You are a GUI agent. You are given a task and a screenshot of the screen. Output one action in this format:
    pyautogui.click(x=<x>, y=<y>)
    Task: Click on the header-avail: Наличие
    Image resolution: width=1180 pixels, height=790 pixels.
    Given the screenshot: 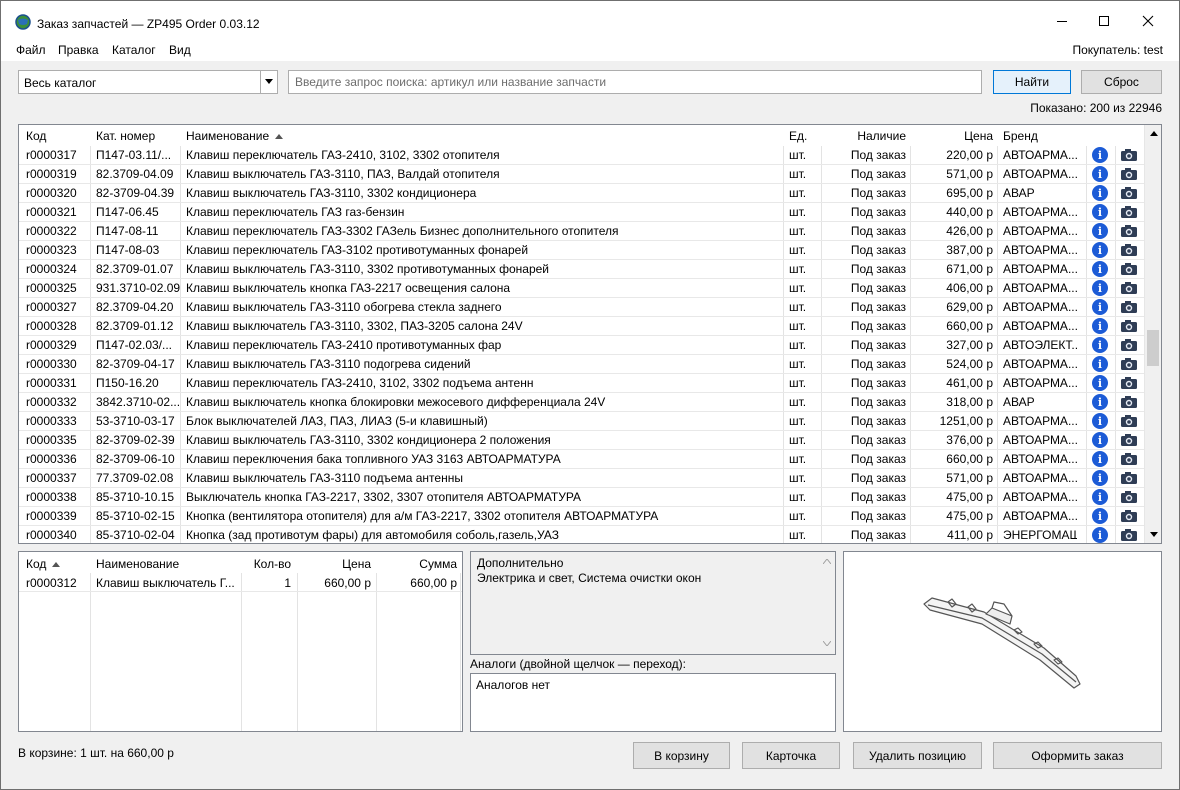 What is the action you would take?
    pyautogui.click(x=862, y=136)
    